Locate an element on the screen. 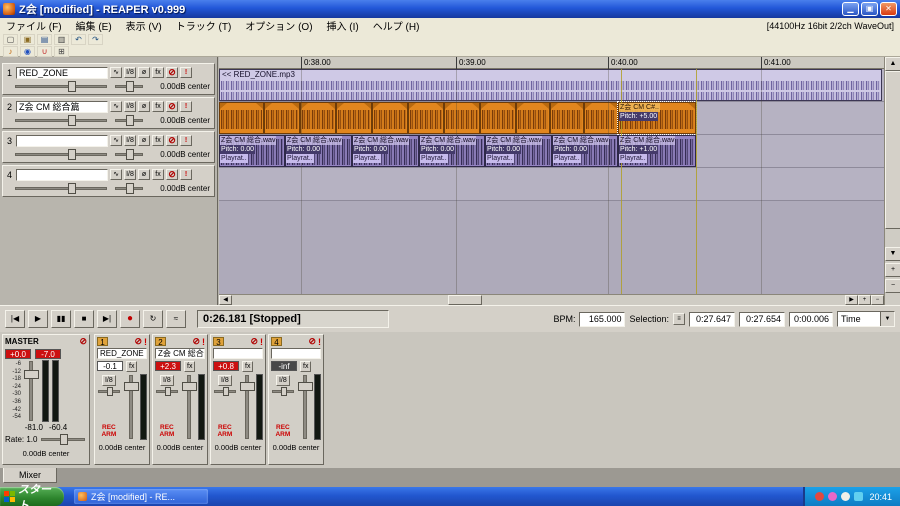  minimize-button: ▁ is located at coordinates (850, 9).